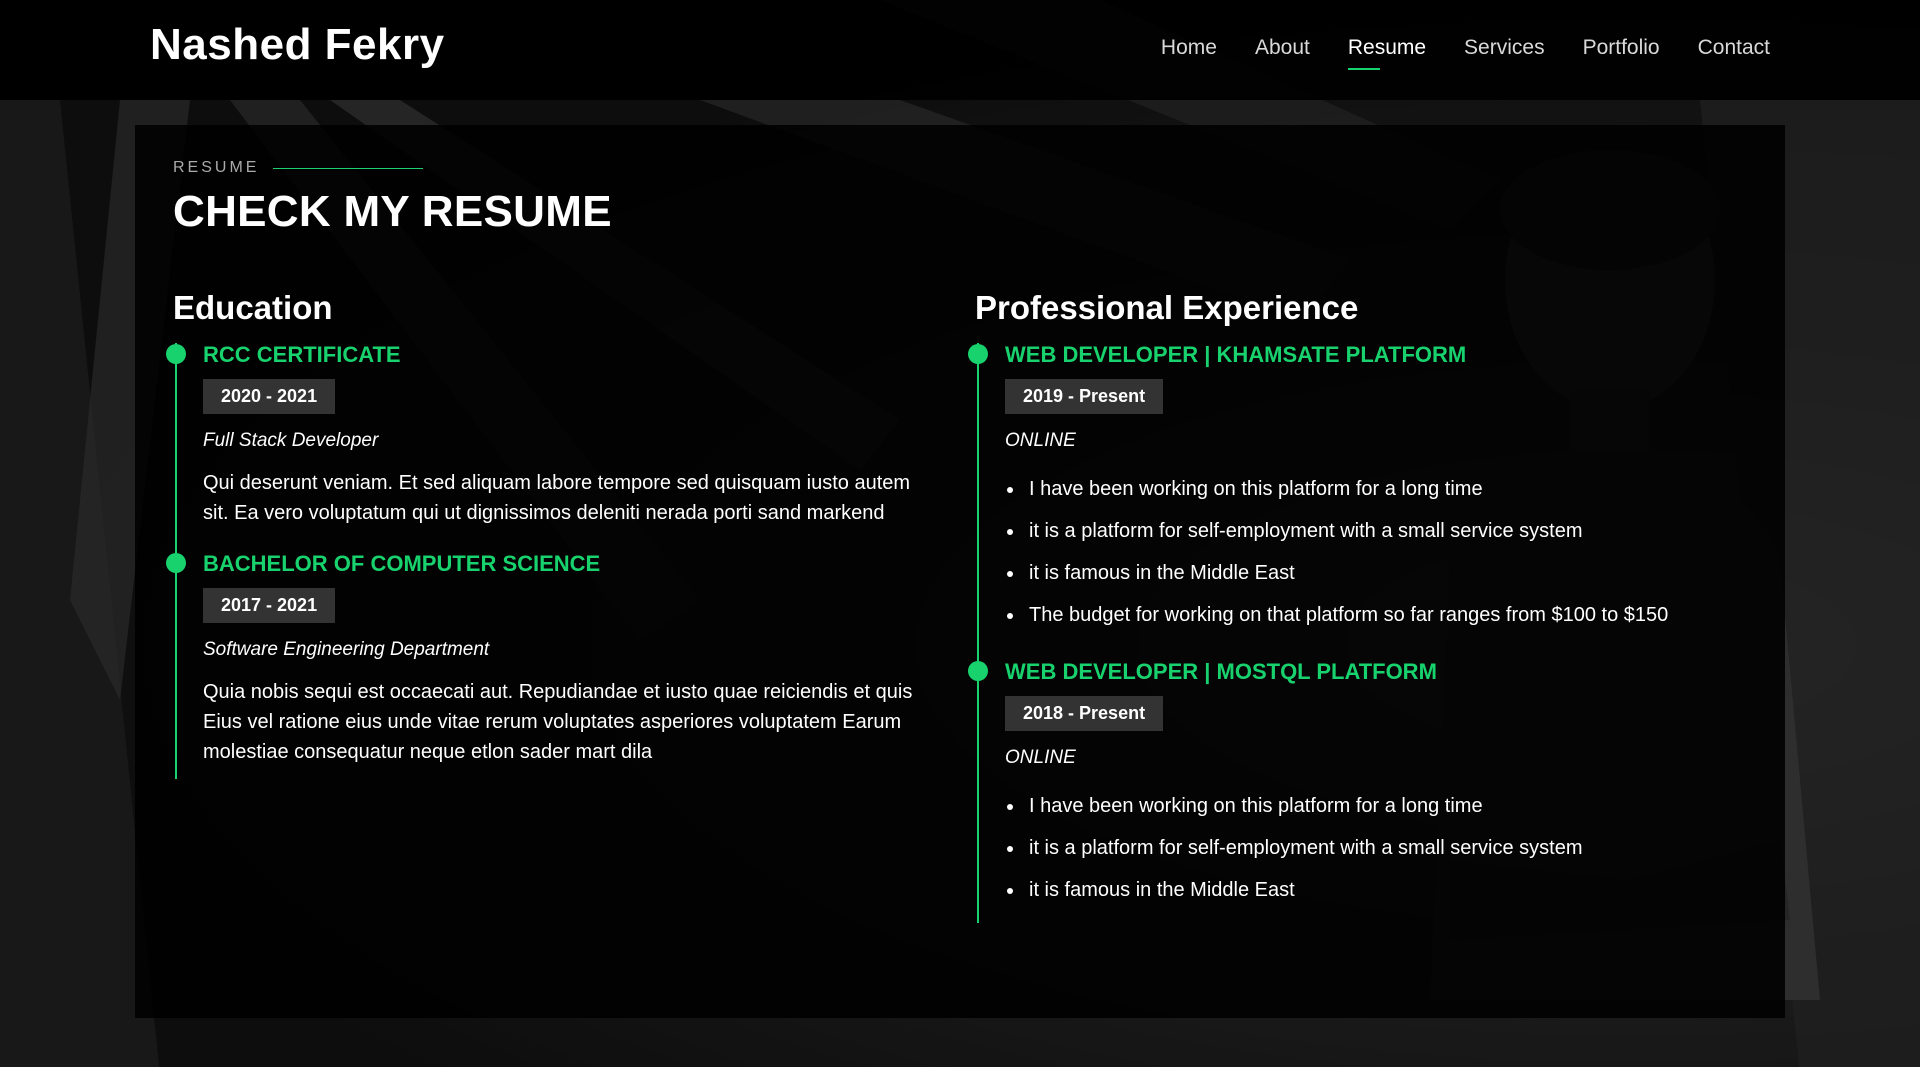 Image resolution: width=1920 pixels, height=1075 pixels. Describe the element at coordinates (392, 211) in the screenshot. I see `section-title: CHECK MY RESUME` at that location.